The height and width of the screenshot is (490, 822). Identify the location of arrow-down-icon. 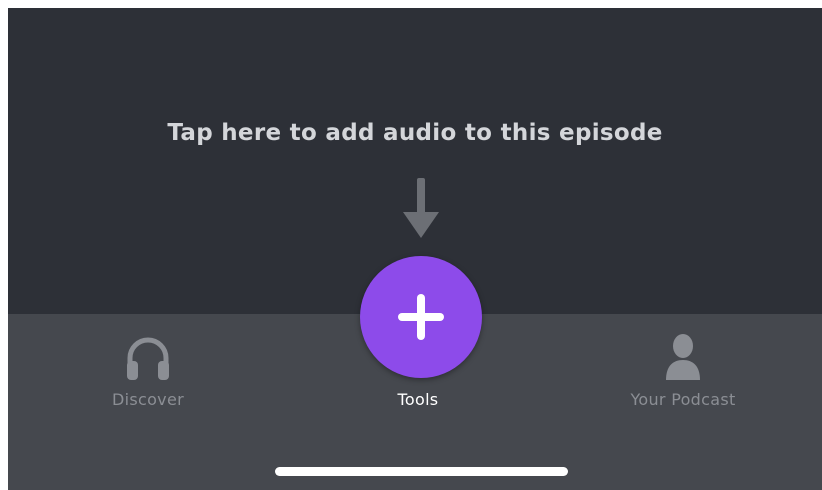
(421, 208).